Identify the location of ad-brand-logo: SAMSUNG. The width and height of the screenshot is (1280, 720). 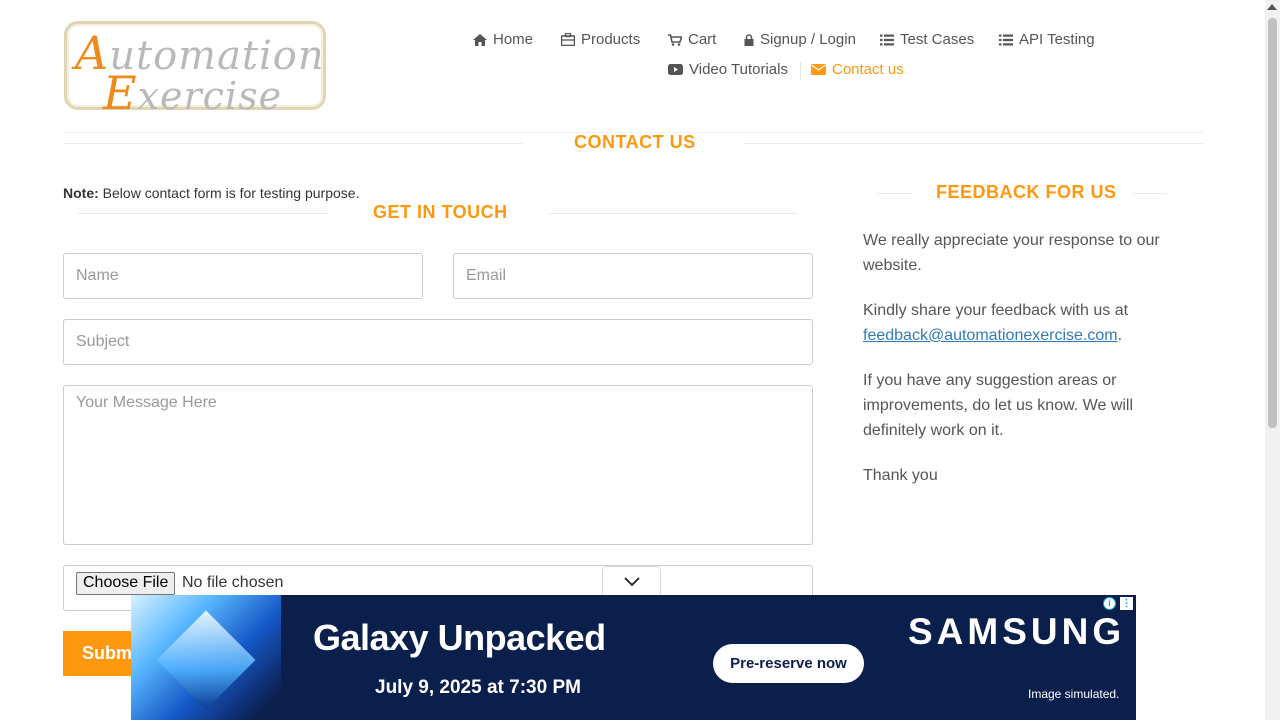
(1017, 631).